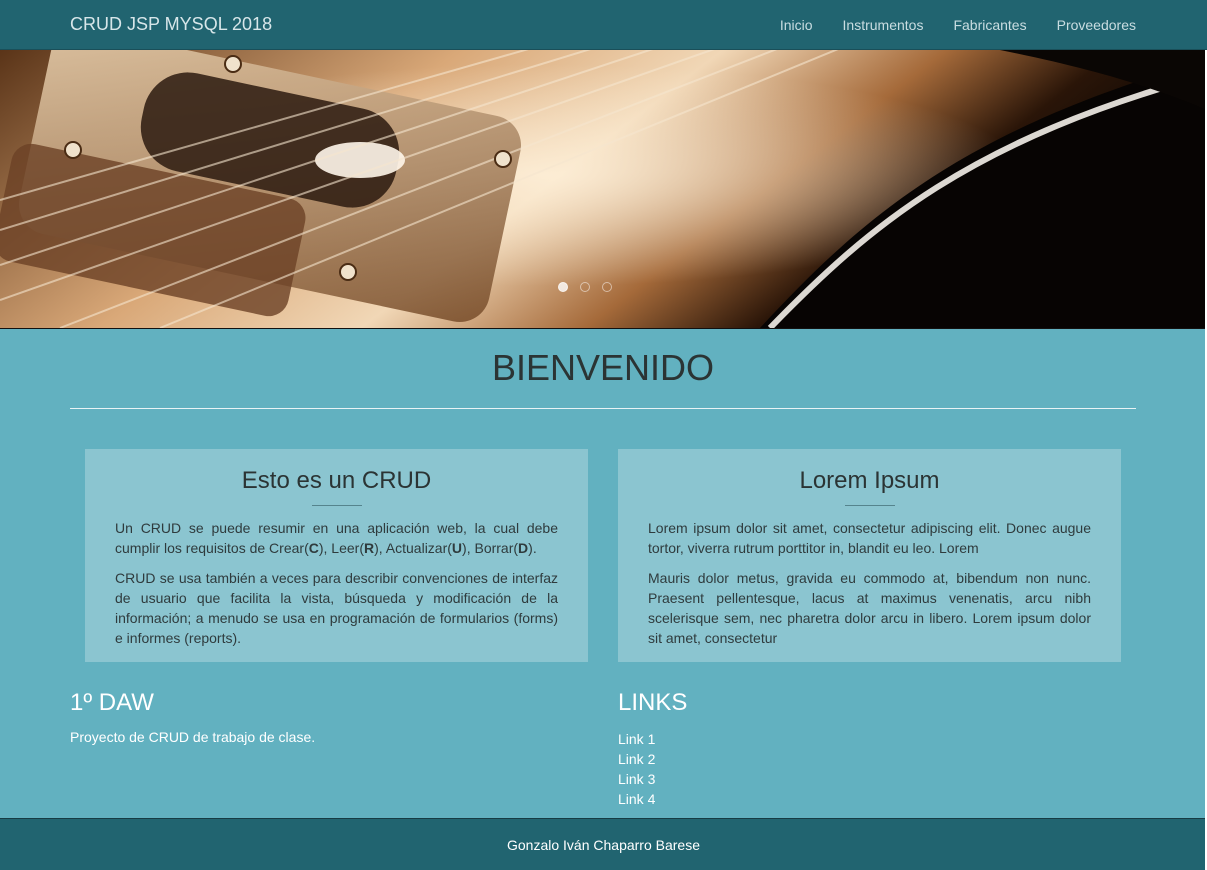 This screenshot has width=1207, height=870. I want to click on list-item: Link 2, so click(636, 759).